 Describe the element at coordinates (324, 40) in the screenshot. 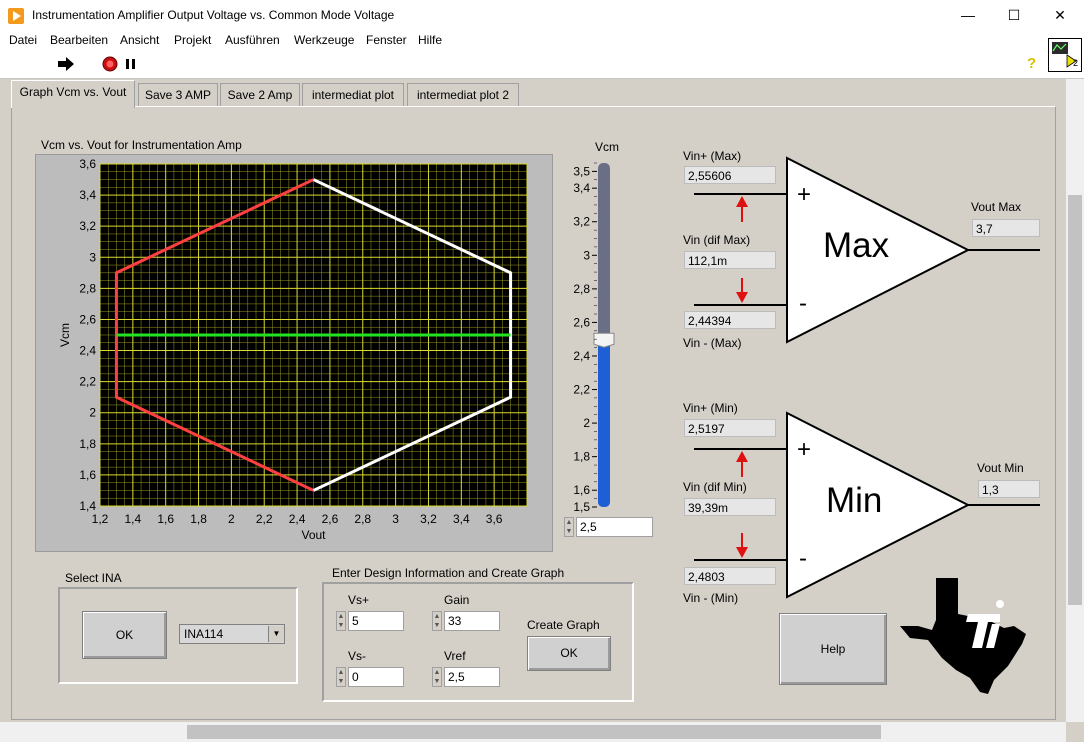

I see `menu-werkzeuge: Werkzeuge` at that location.